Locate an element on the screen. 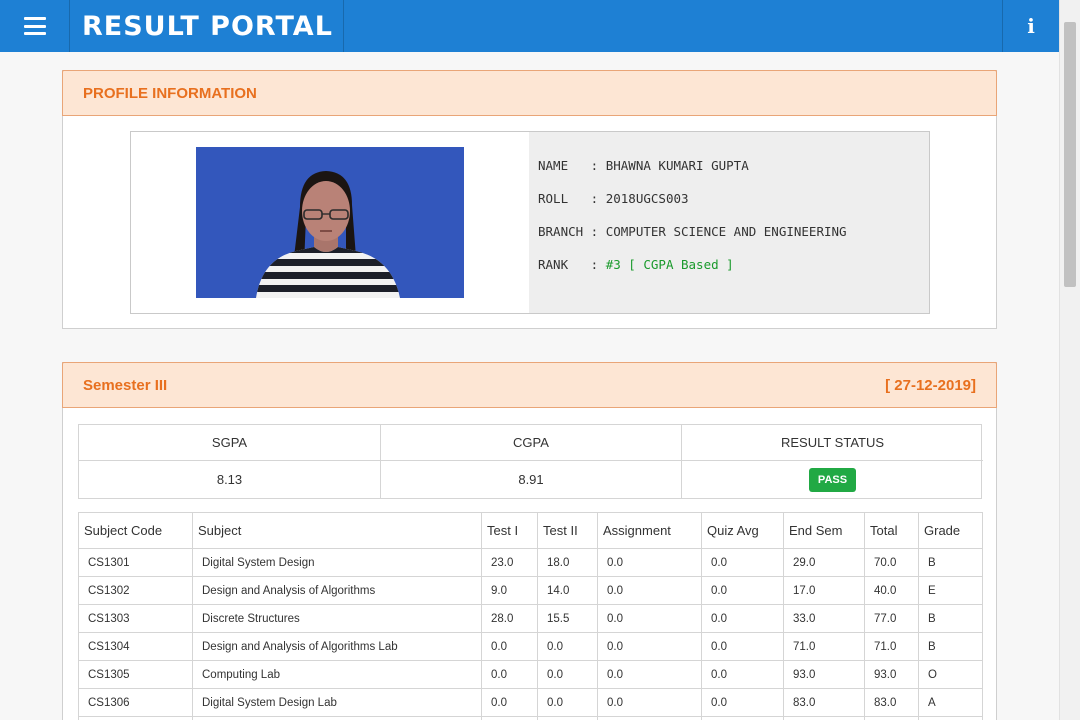 The height and width of the screenshot is (720, 1080). col-subject-code: Subject Code is located at coordinates (135, 530).